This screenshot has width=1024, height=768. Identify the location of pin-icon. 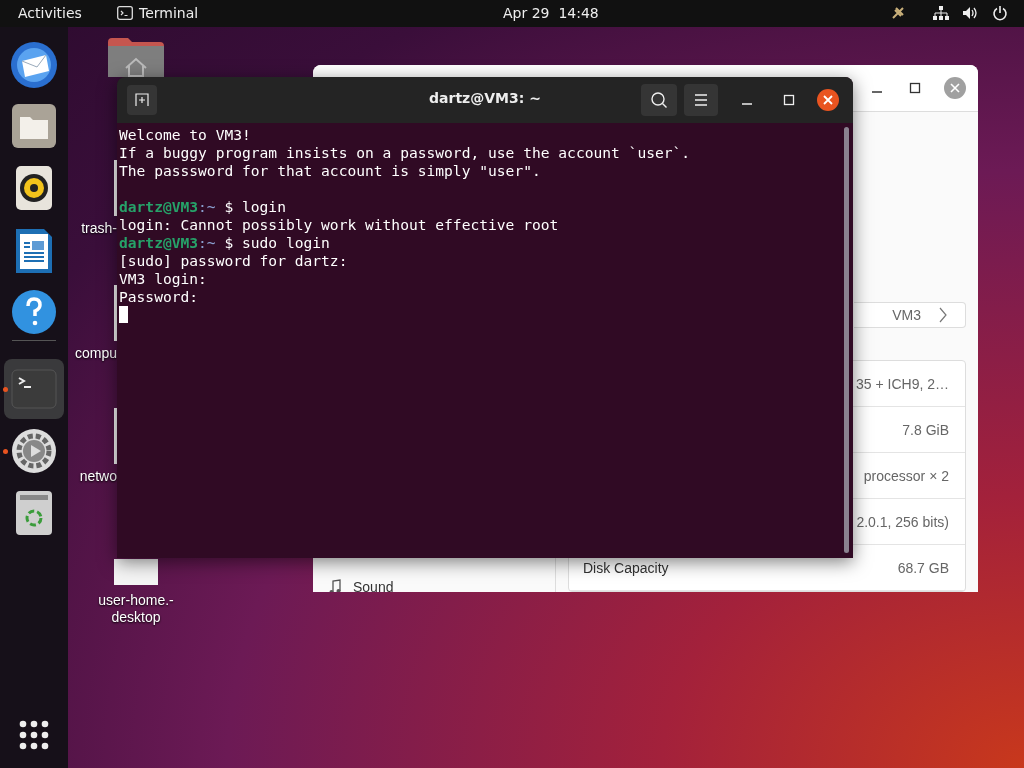
(898, 13).